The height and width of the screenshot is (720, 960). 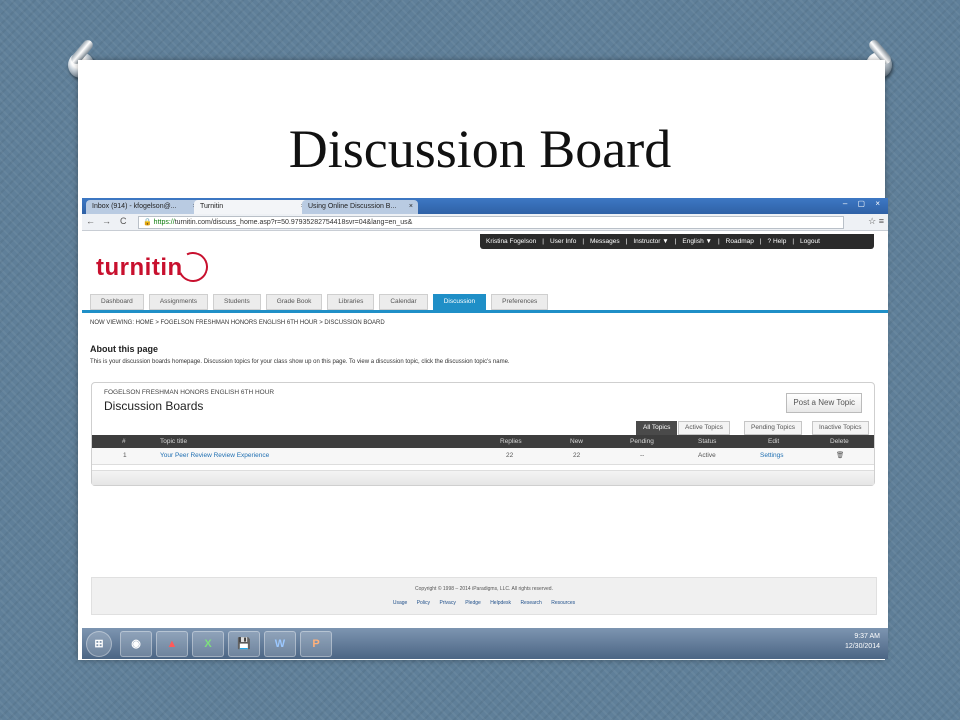 What do you see at coordinates (511, 241) in the screenshot?
I see `top-menu-item: Kristina Fogelson` at bounding box center [511, 241].